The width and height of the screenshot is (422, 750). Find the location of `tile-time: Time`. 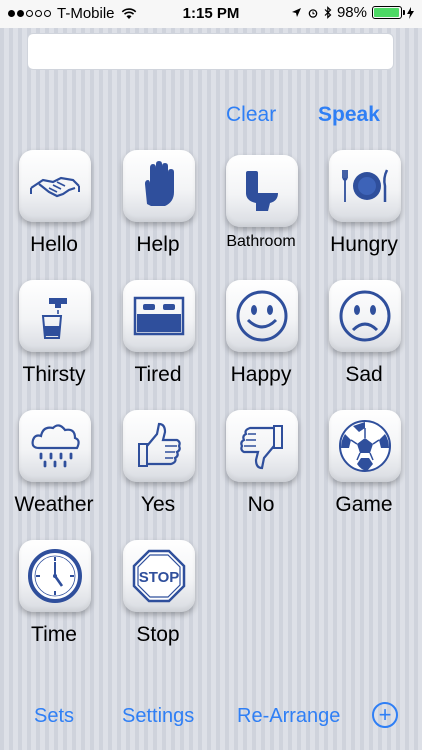

tile-time: Time is located at coordinates (54, 600).